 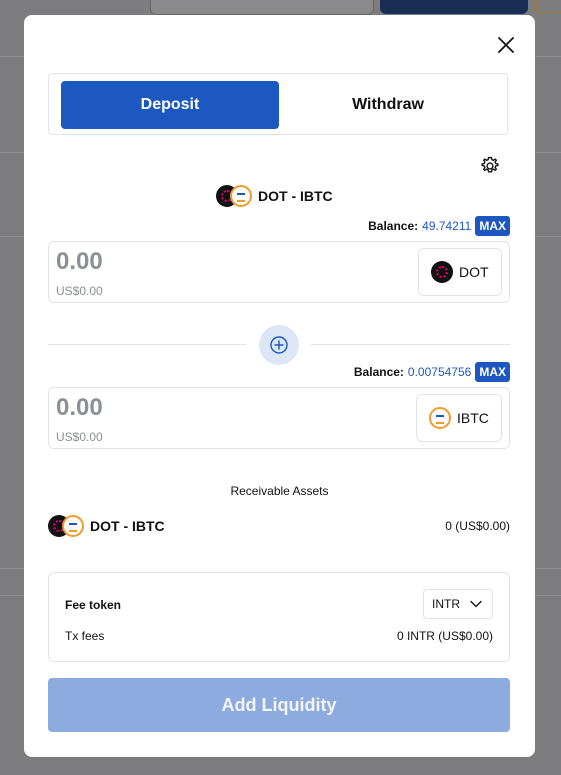 What do you see at coordinates (147, 344) in the screenshot?
I see `divider-left` at bounding box center [147, 344].